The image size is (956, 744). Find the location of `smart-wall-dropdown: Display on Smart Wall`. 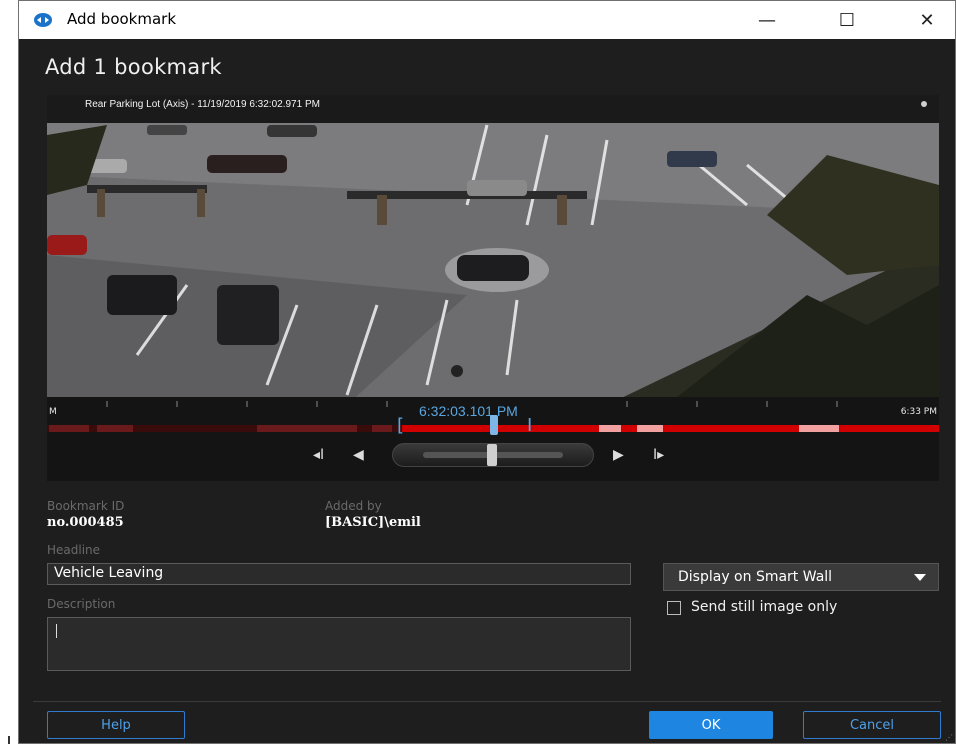

smart-wall-dropdown: Display on Smart Wall is located at coordinates (801, 577).